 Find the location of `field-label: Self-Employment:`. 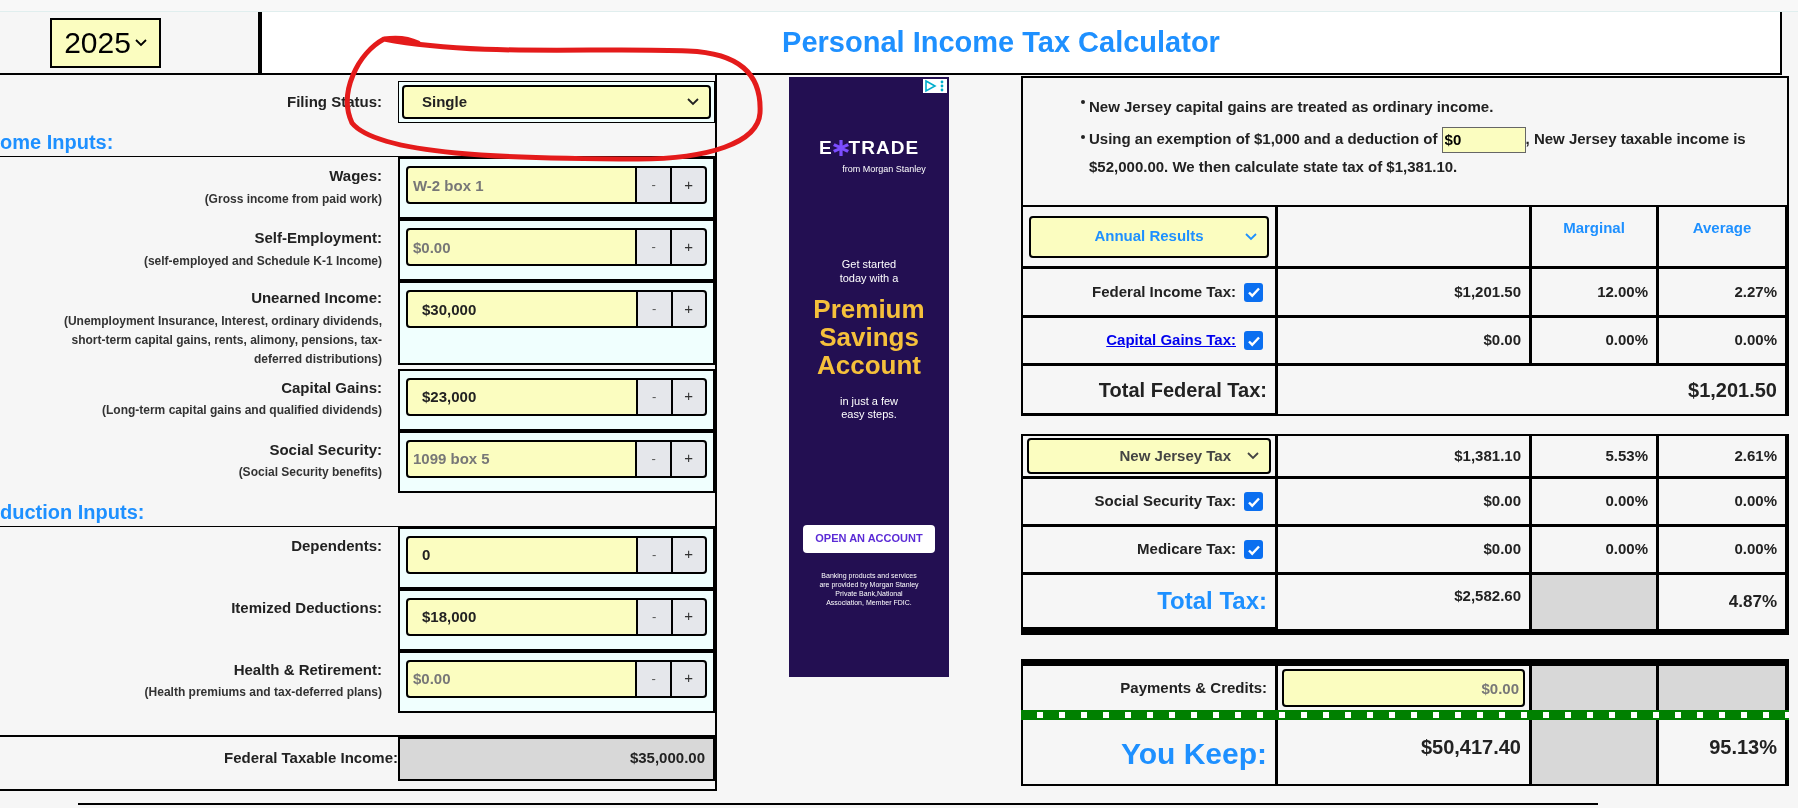

field-label: Self-Employment: is located at coordinates (318, 238).